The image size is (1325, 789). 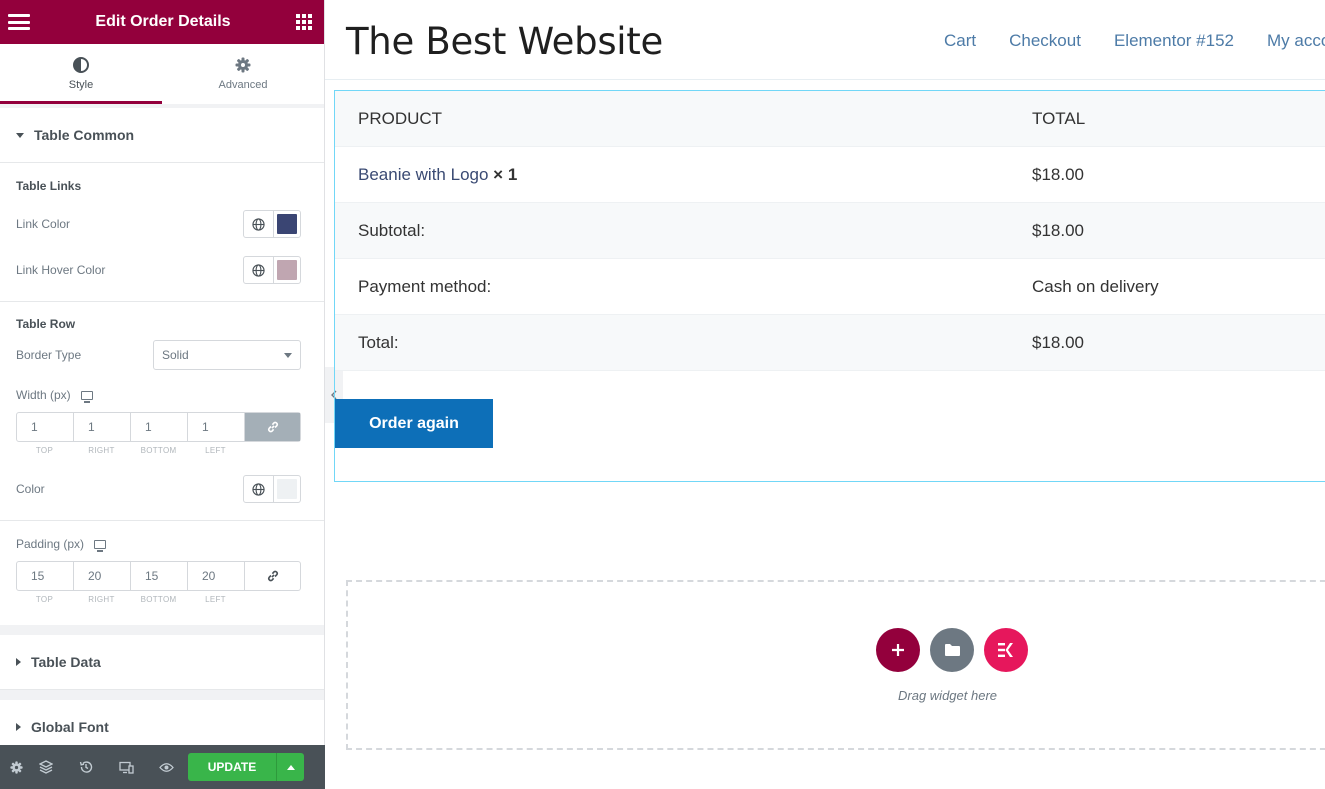 What do you see at coordinates (216, 427) in the screenshot?
I see `width-left-input: 1` at bounding box center [216, 427].